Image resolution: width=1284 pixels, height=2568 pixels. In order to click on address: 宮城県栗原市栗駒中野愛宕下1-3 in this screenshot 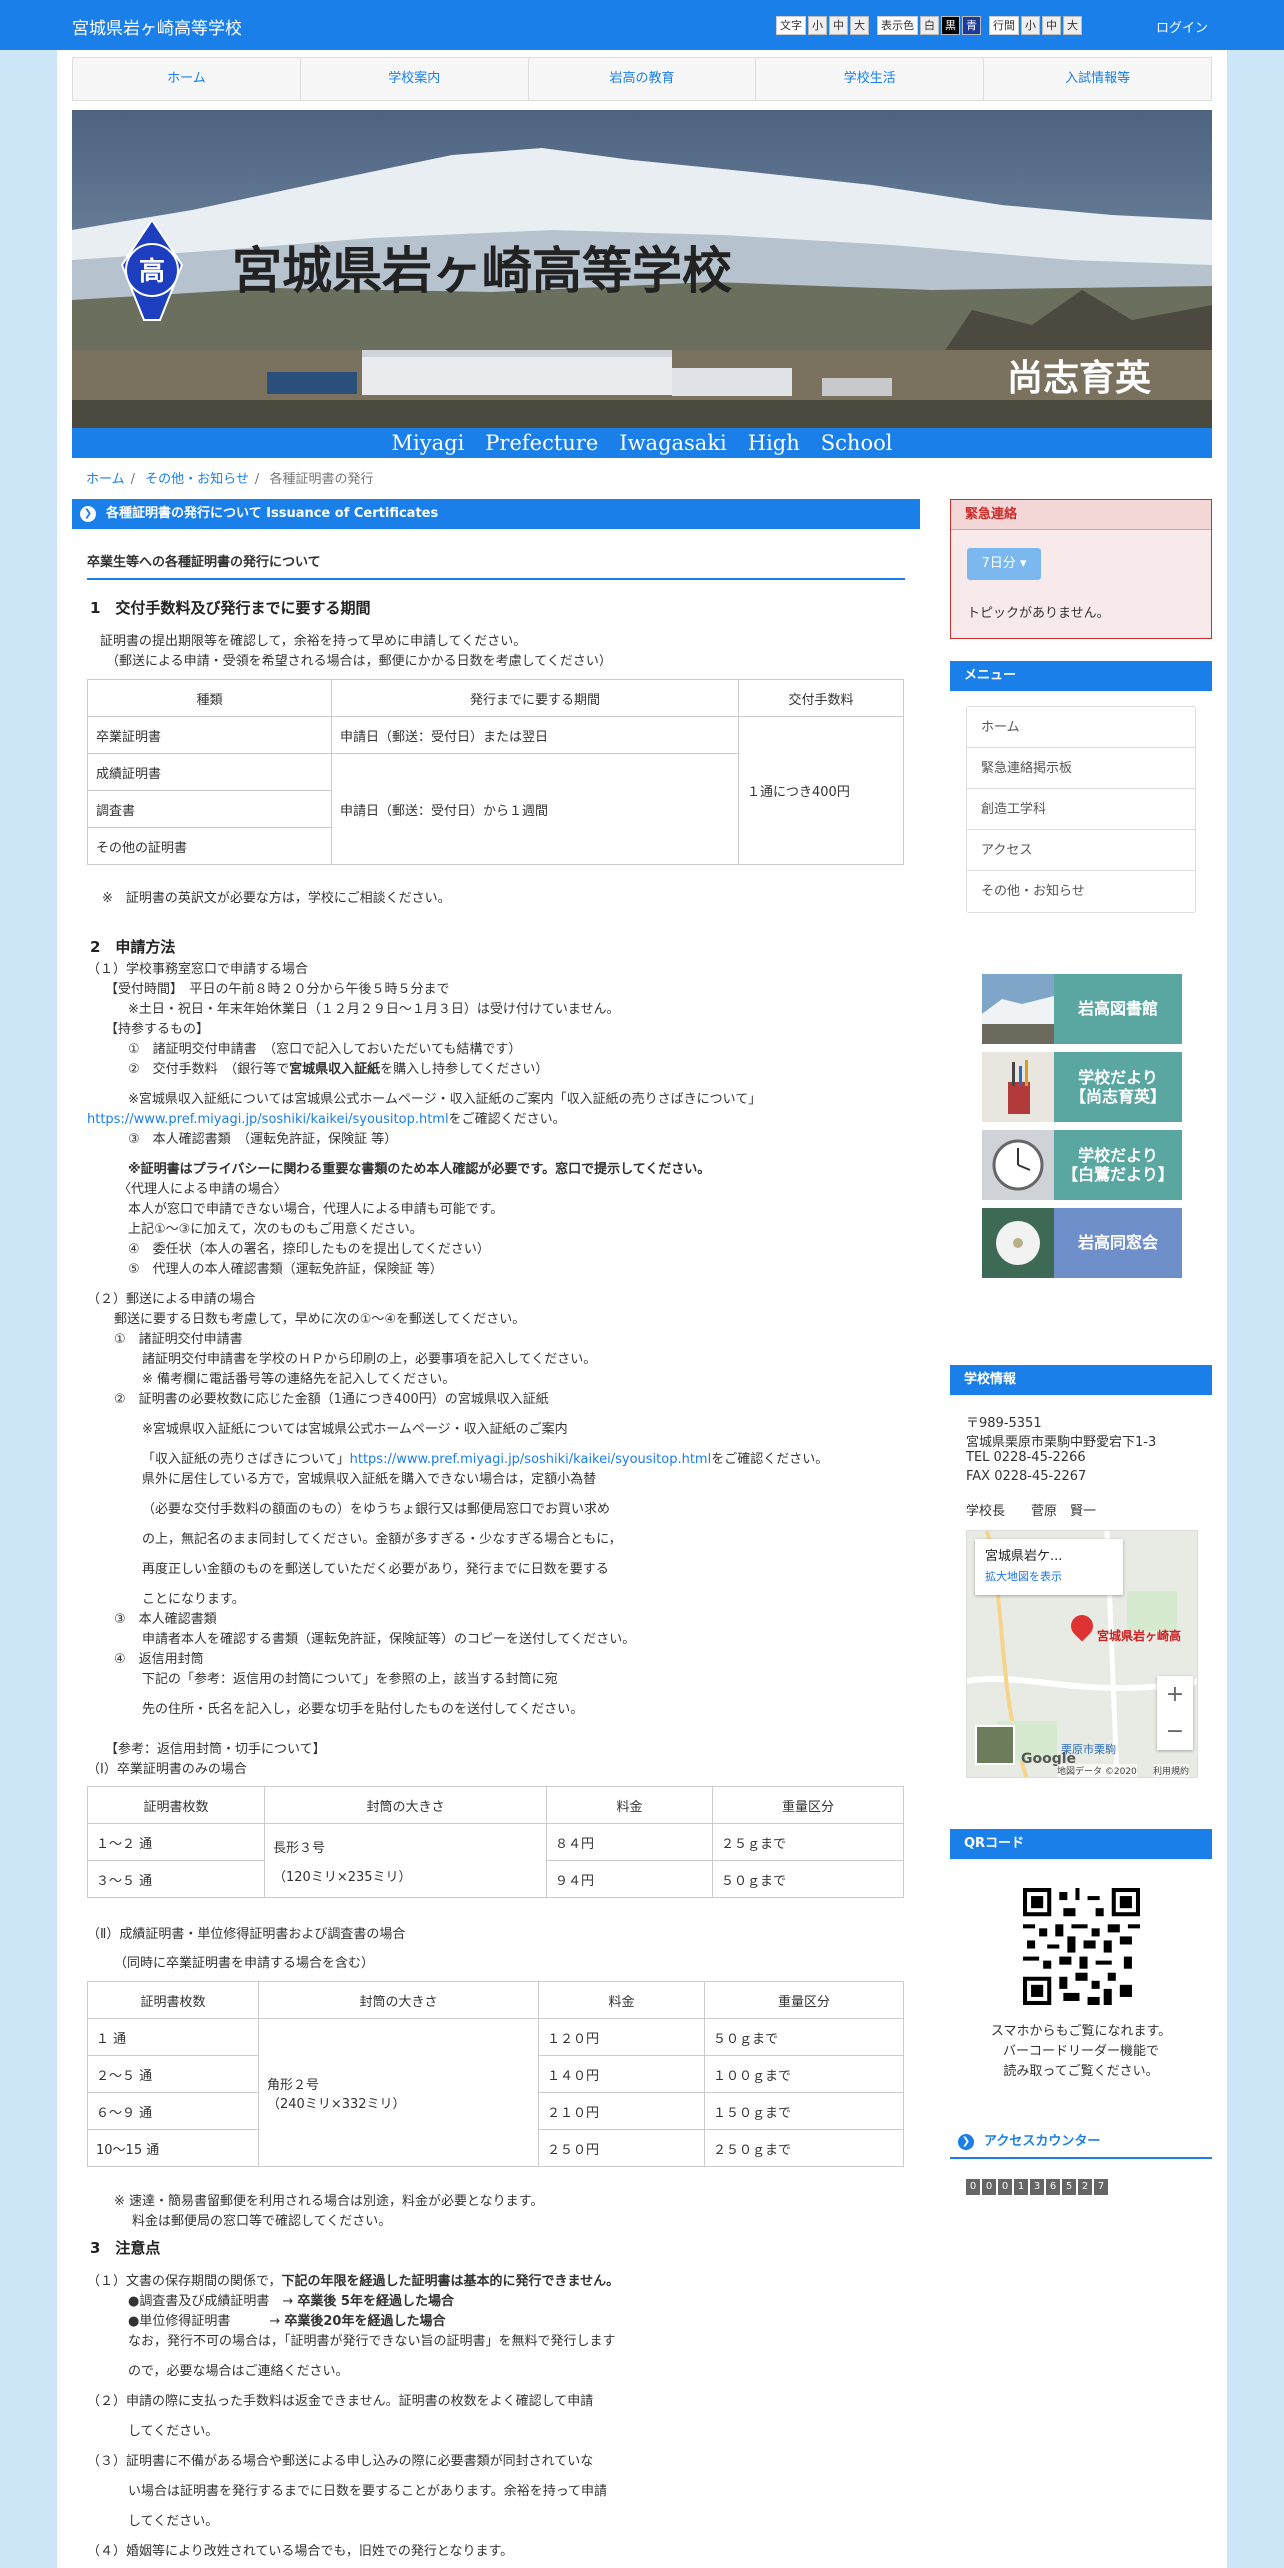, I will do `click(1061, 1442)`.